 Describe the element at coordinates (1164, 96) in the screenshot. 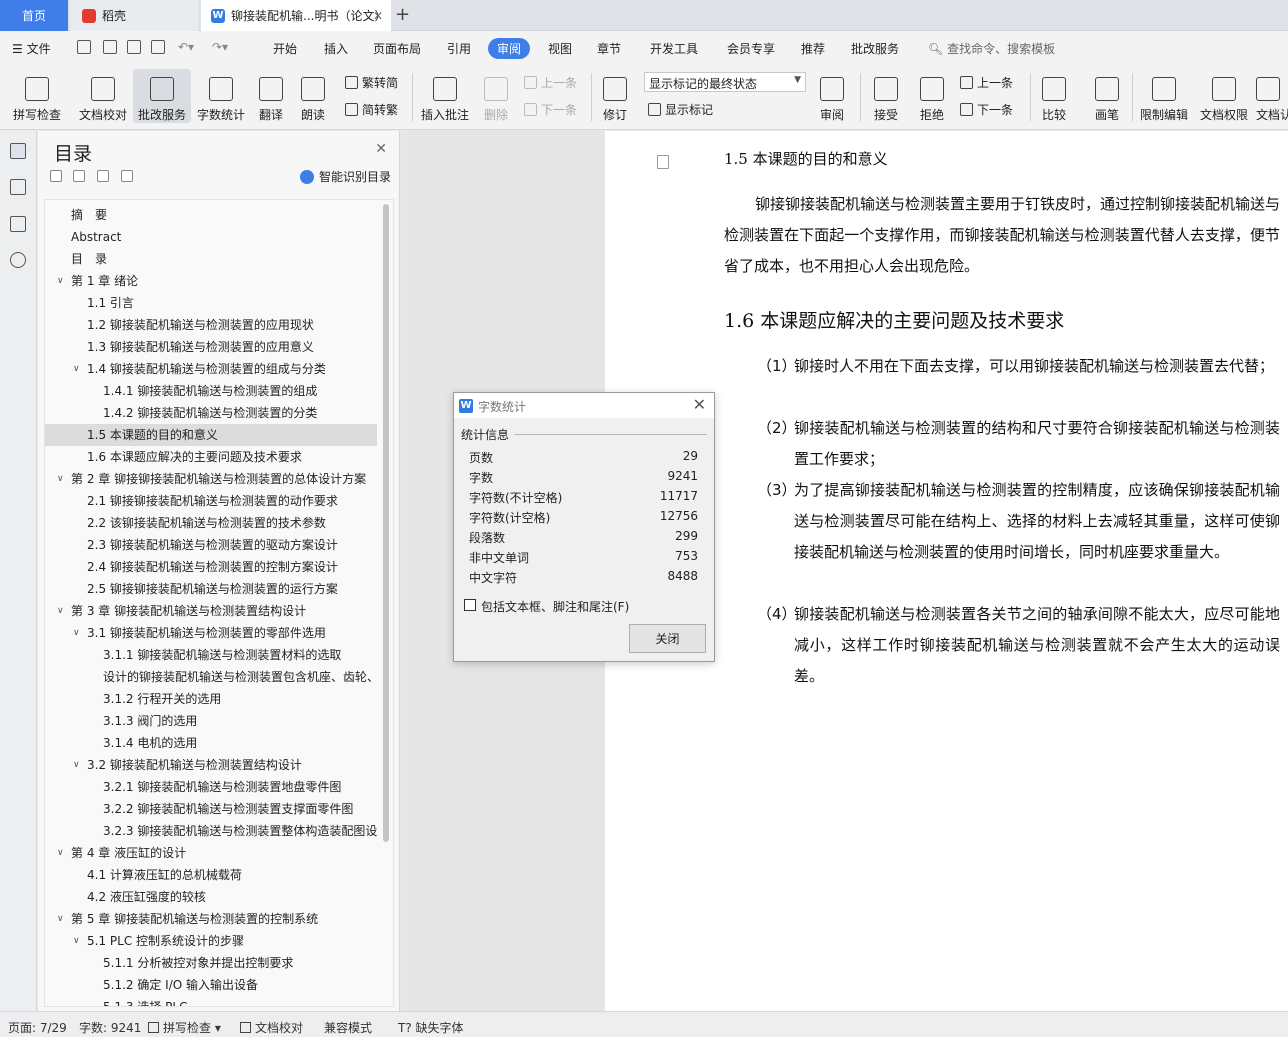

I see `restrict-edit-button: 限制编辑` at that location.